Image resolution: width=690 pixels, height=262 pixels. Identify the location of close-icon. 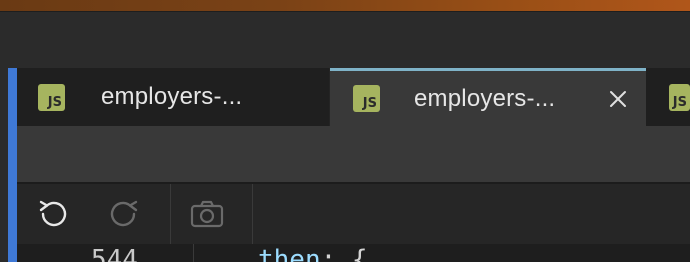
(618, 98).